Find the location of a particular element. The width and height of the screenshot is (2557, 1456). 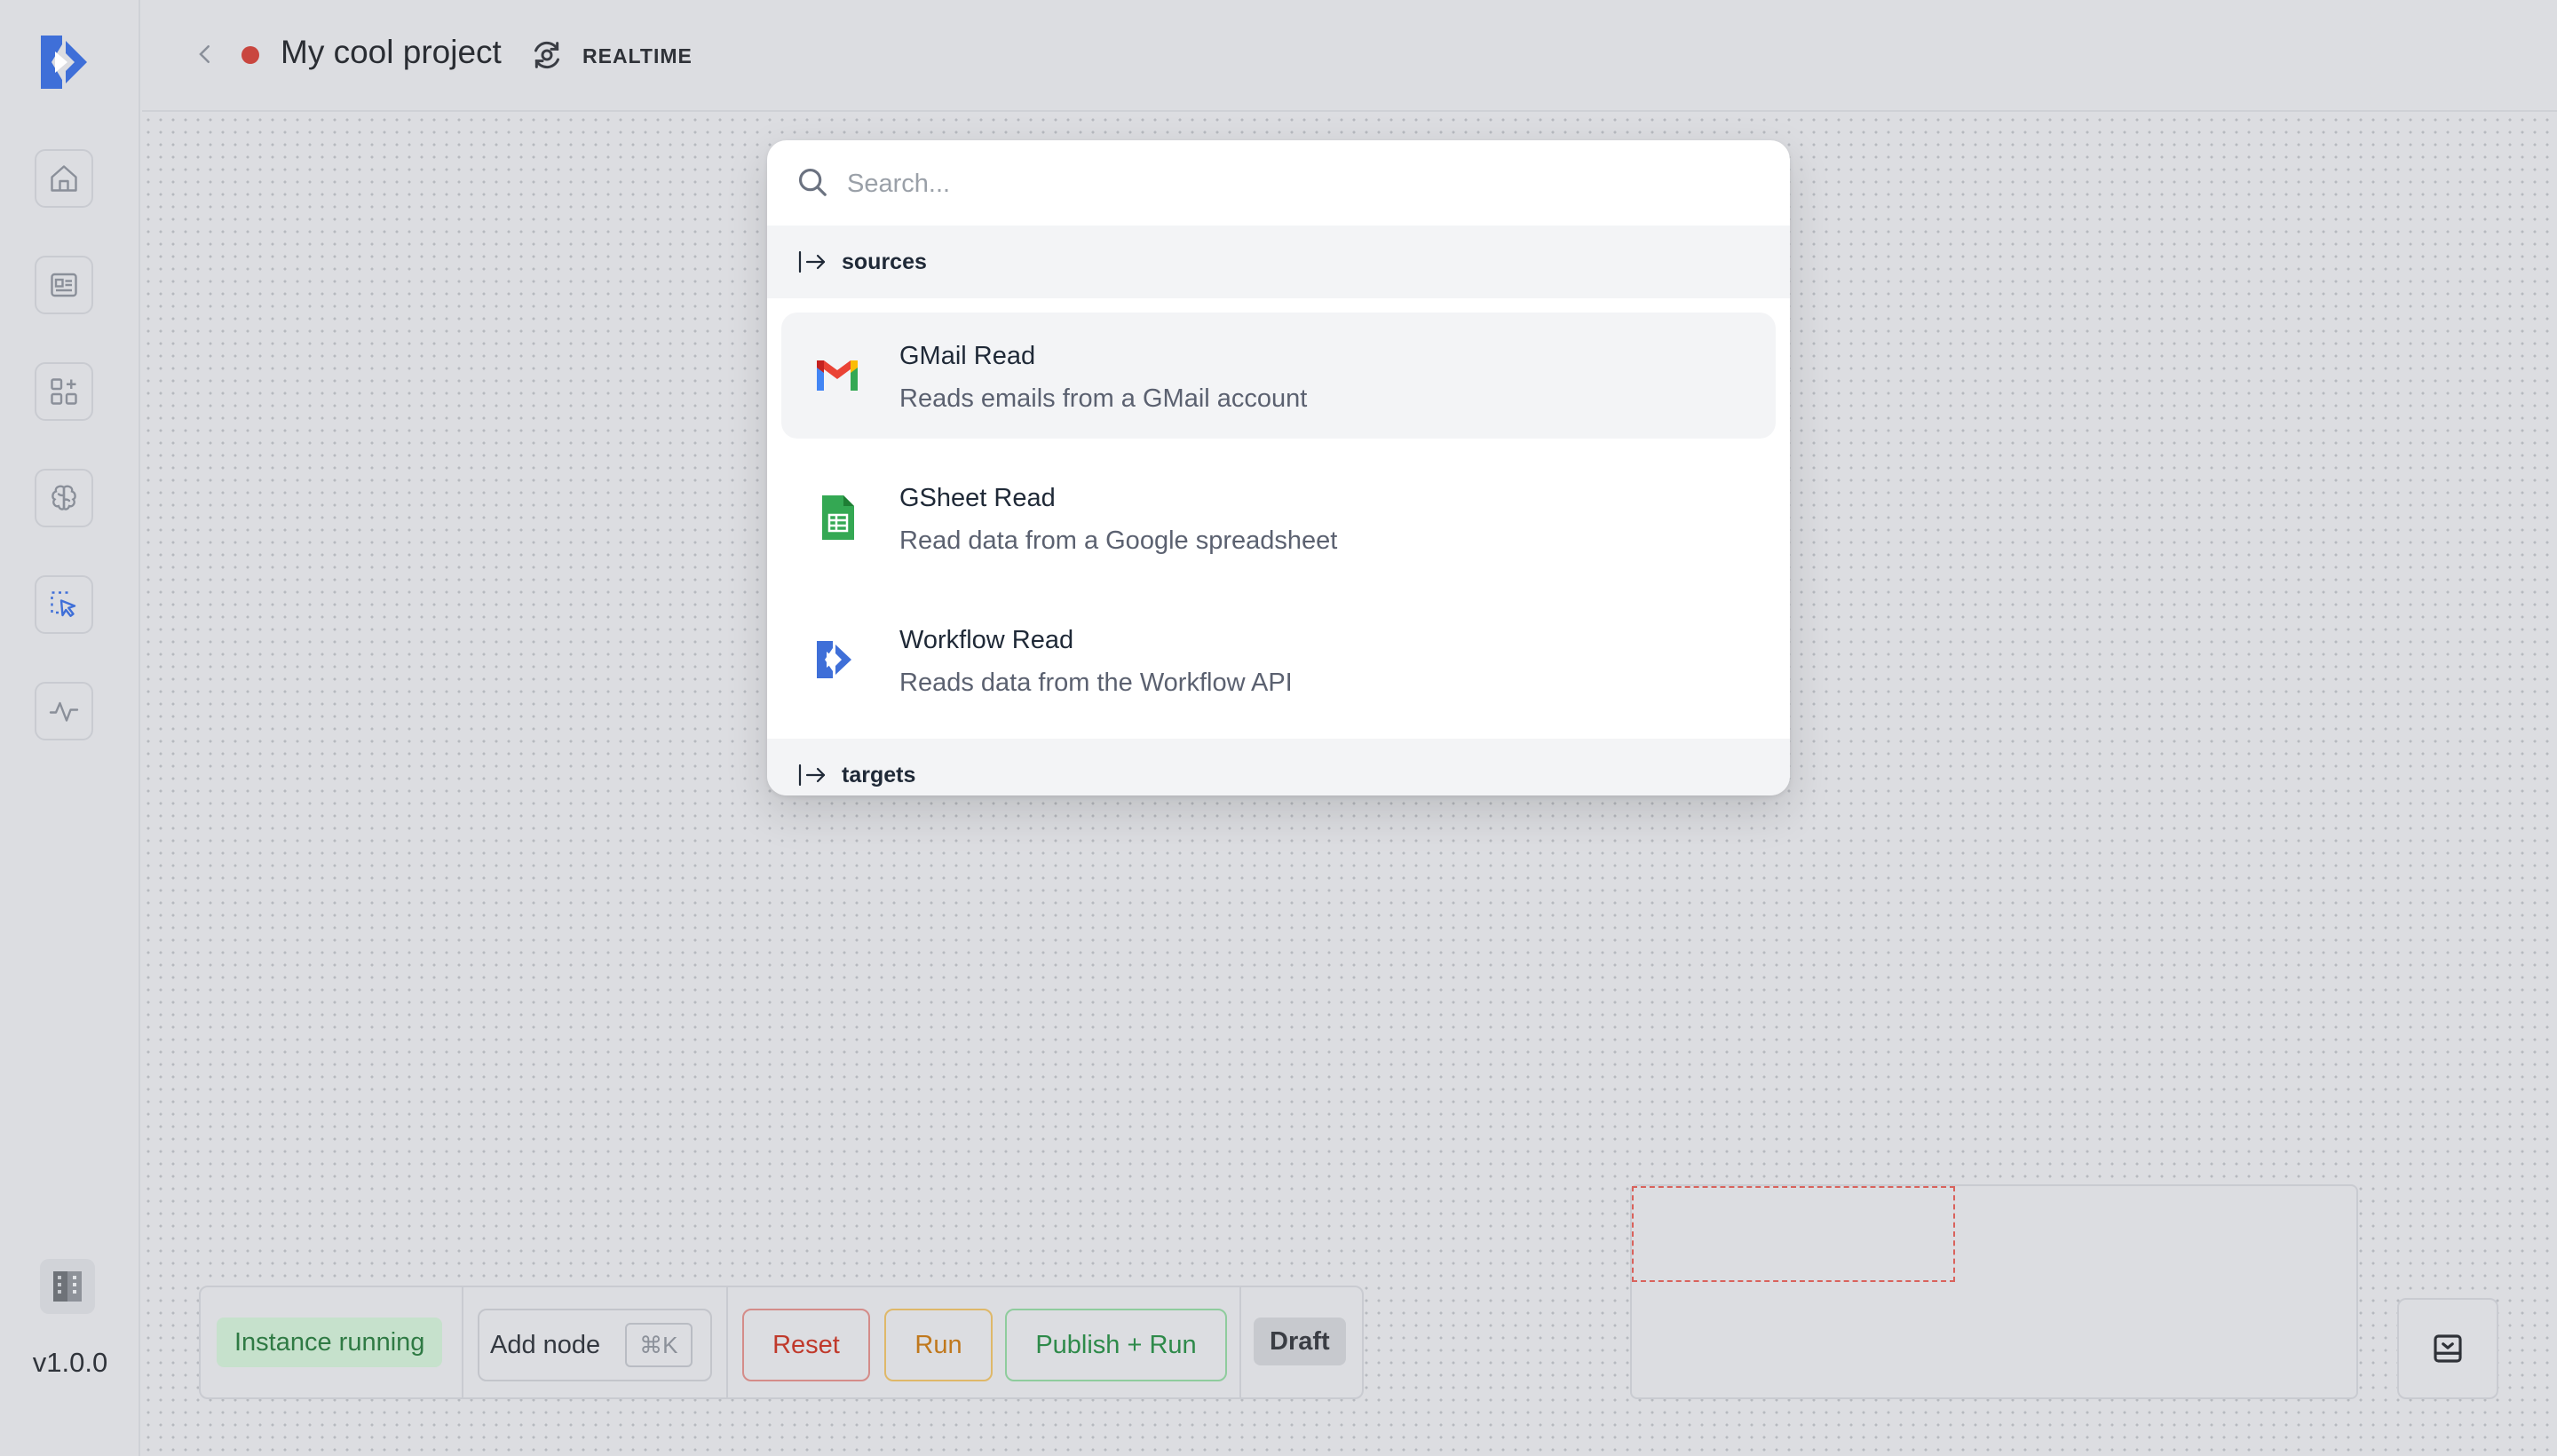

status-dot is located at coordinates (250, 55).